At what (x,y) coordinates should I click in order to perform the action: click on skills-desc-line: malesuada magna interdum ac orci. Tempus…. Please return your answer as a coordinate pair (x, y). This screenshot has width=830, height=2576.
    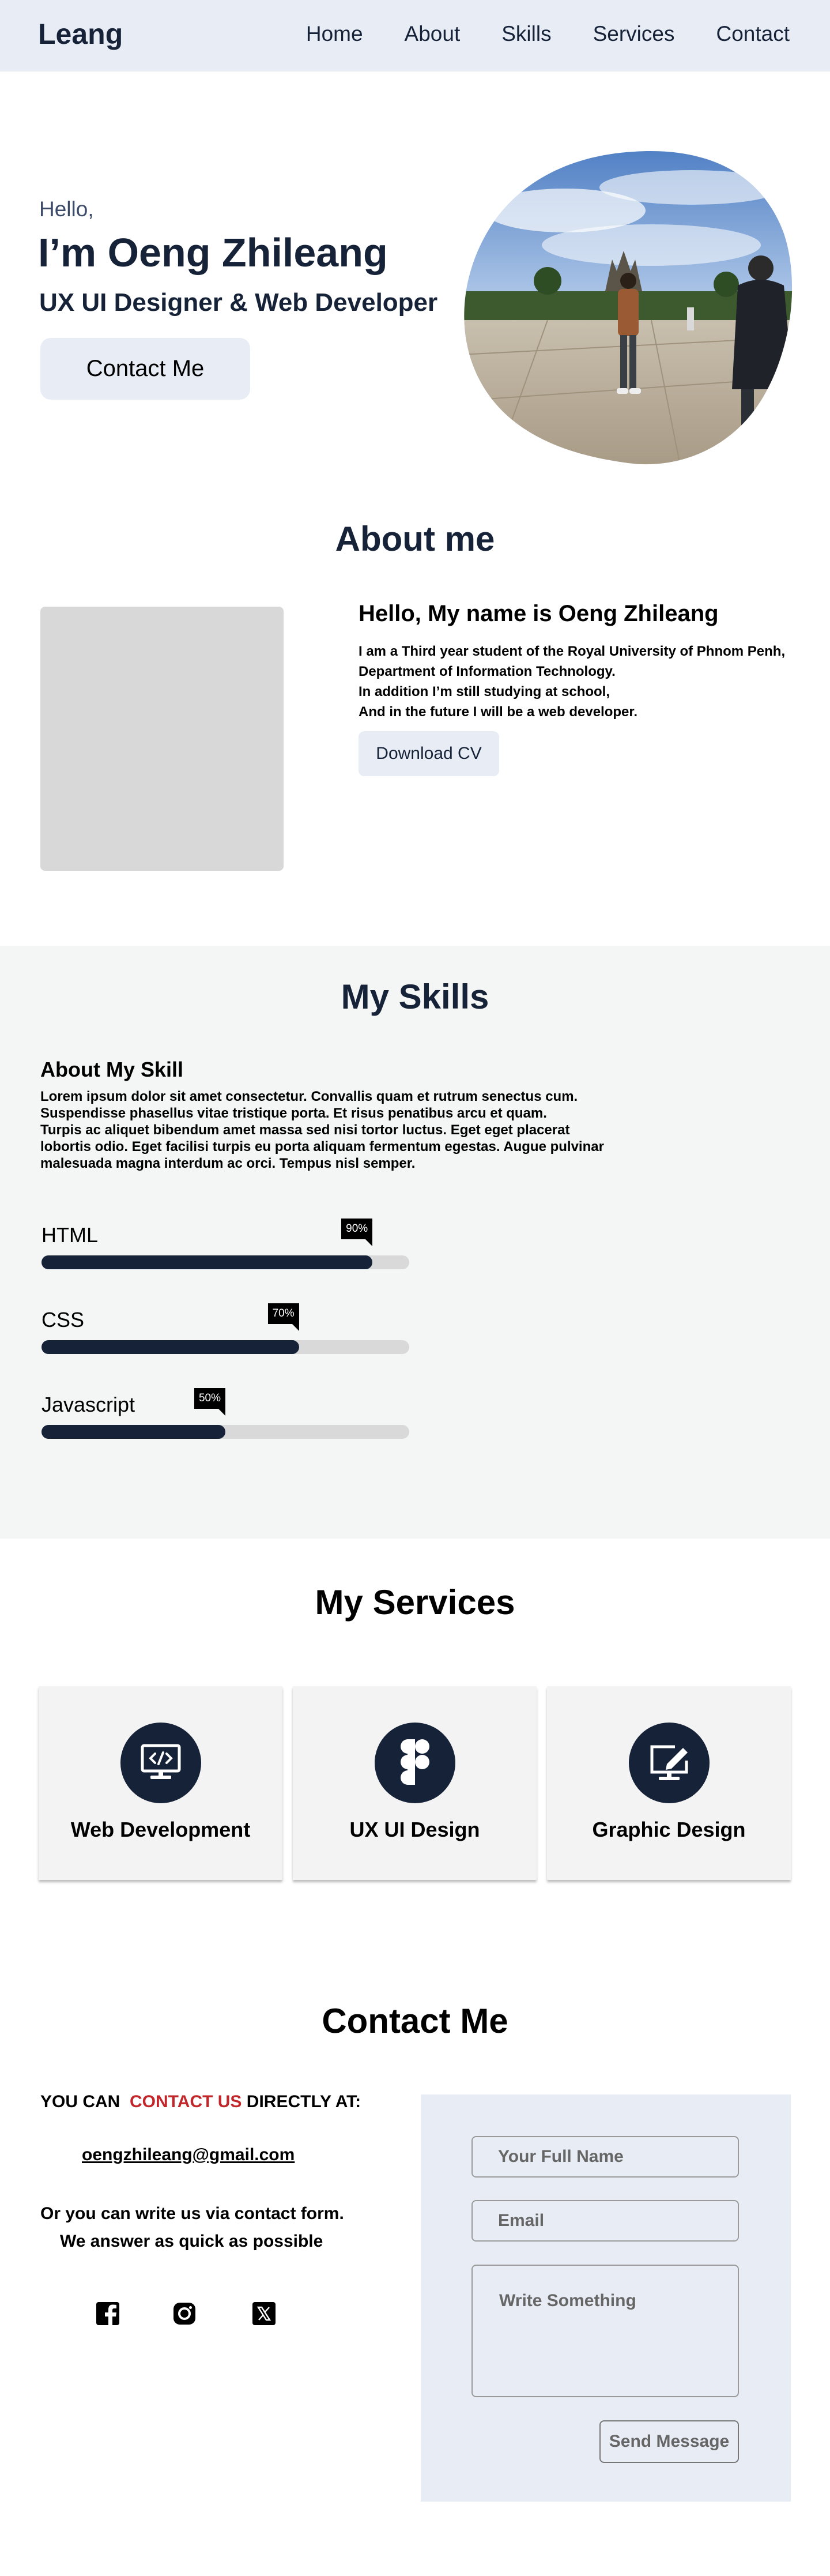
    Looking at the image, I should click on (228, 1163).